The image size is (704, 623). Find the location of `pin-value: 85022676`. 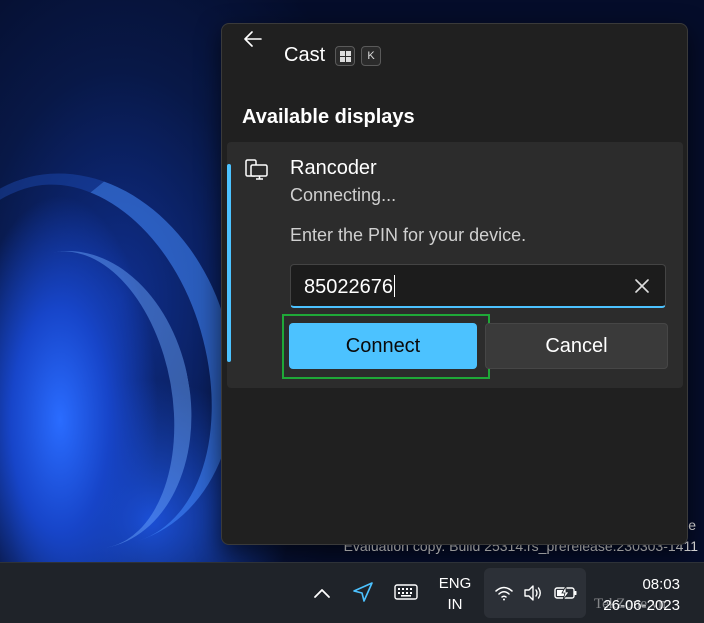

pin-value: 85022676 is located at coordinates (348, 287).